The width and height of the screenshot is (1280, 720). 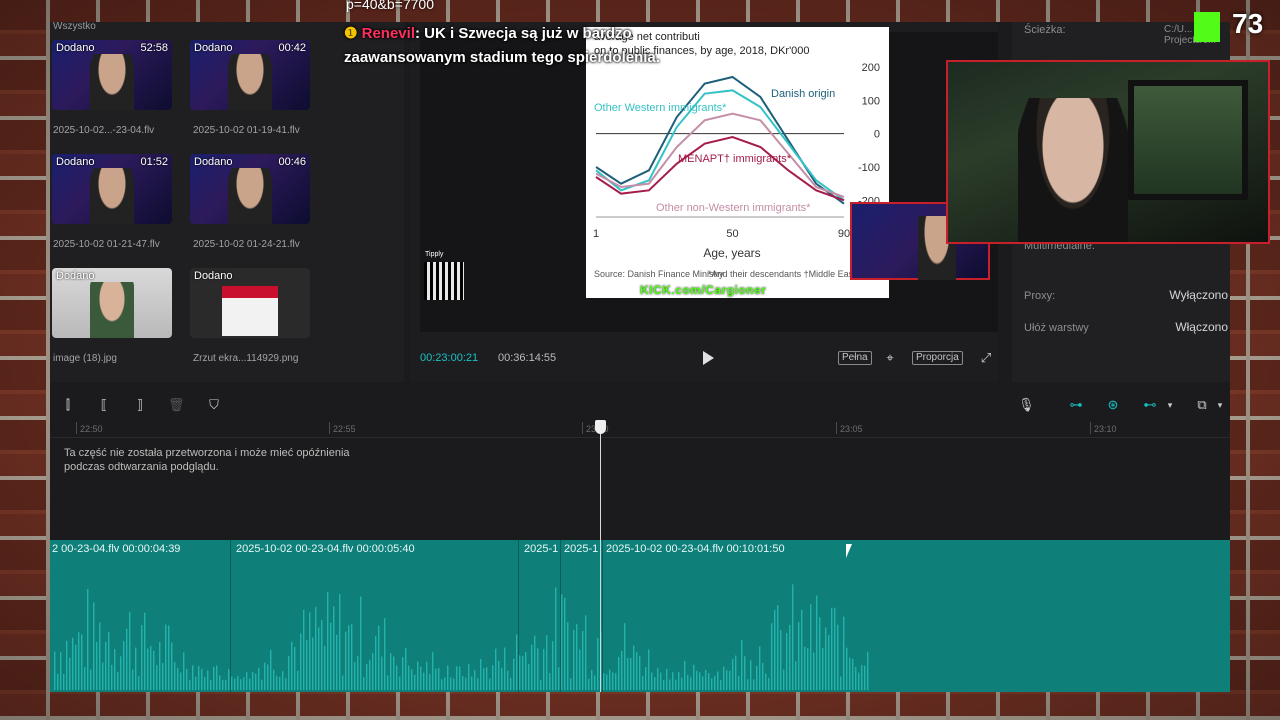 What do you see at coordinates (250, 75) in the screenshot?
I see `media-item-2: Dodano 00:42` at bounding box center [250, 75].